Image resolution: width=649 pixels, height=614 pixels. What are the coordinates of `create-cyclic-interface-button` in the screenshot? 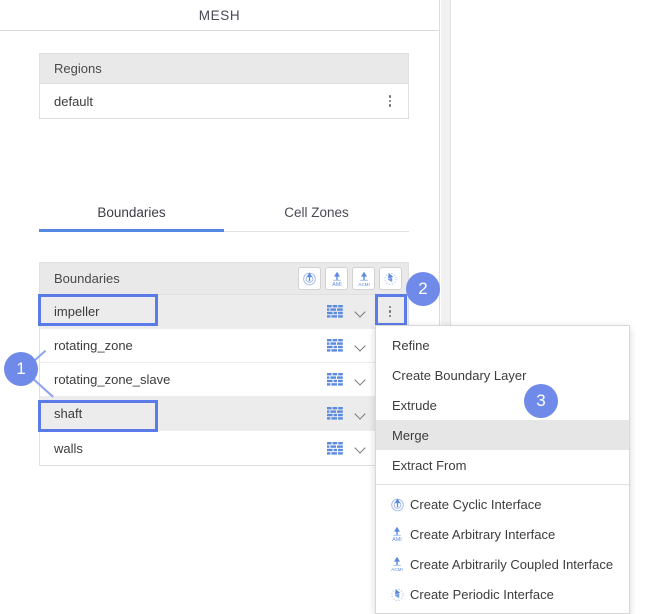 It's located at (309, 278).